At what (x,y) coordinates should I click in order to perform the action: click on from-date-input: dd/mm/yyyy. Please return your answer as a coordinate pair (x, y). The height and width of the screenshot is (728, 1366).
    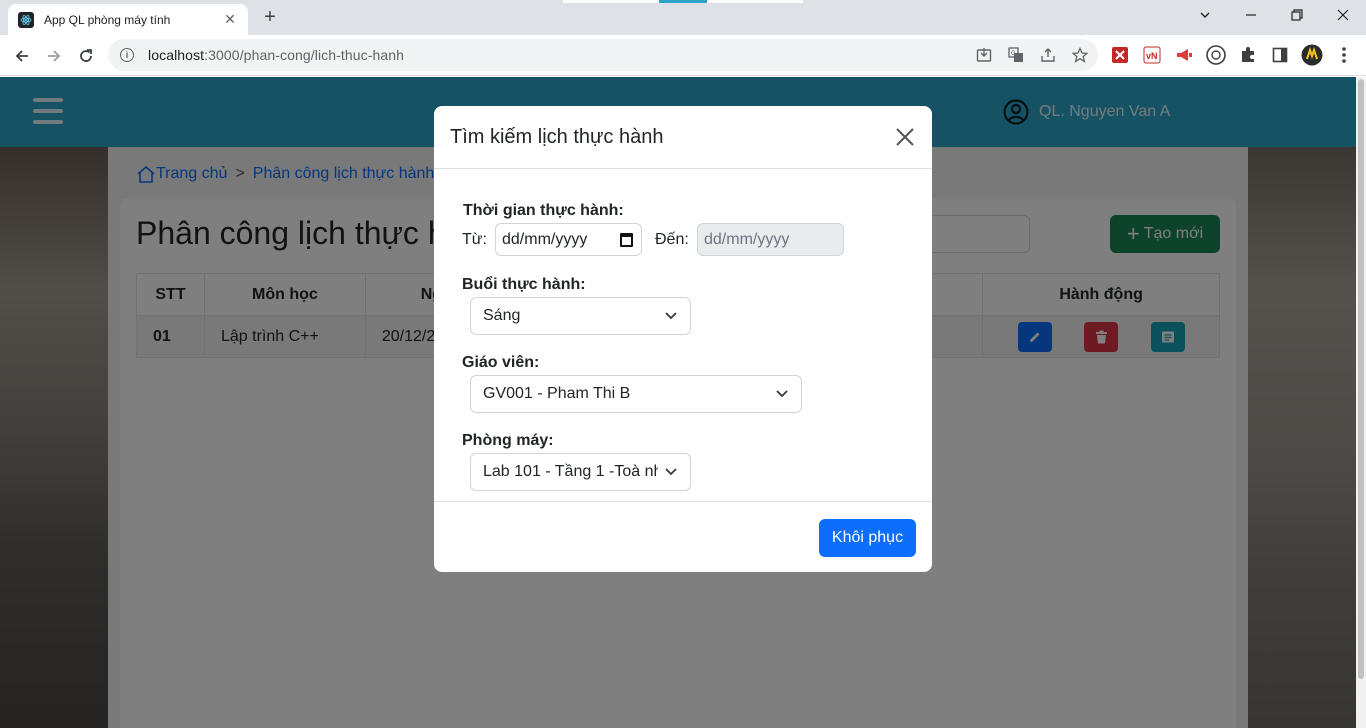
    Looking at the image, I should click on (568, 239).